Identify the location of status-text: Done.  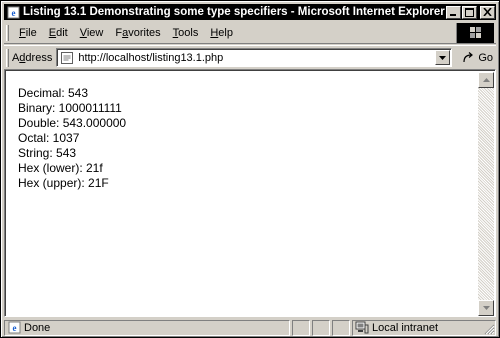
(37, 327).